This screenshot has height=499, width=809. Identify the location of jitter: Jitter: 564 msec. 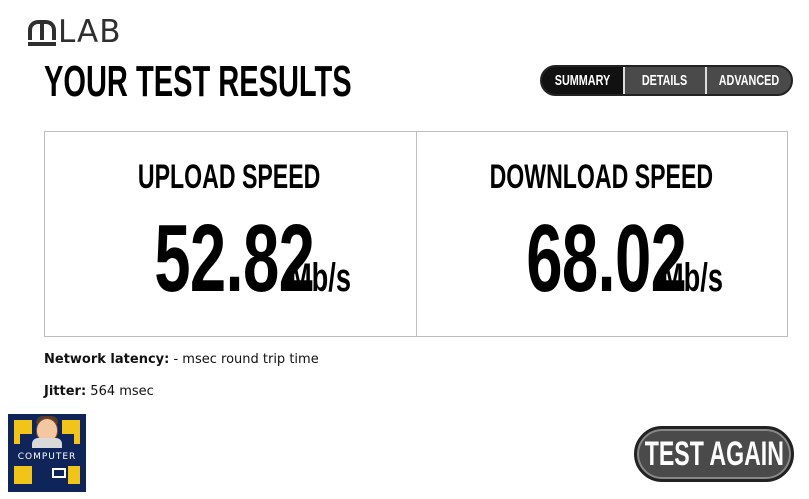
(99, 391).